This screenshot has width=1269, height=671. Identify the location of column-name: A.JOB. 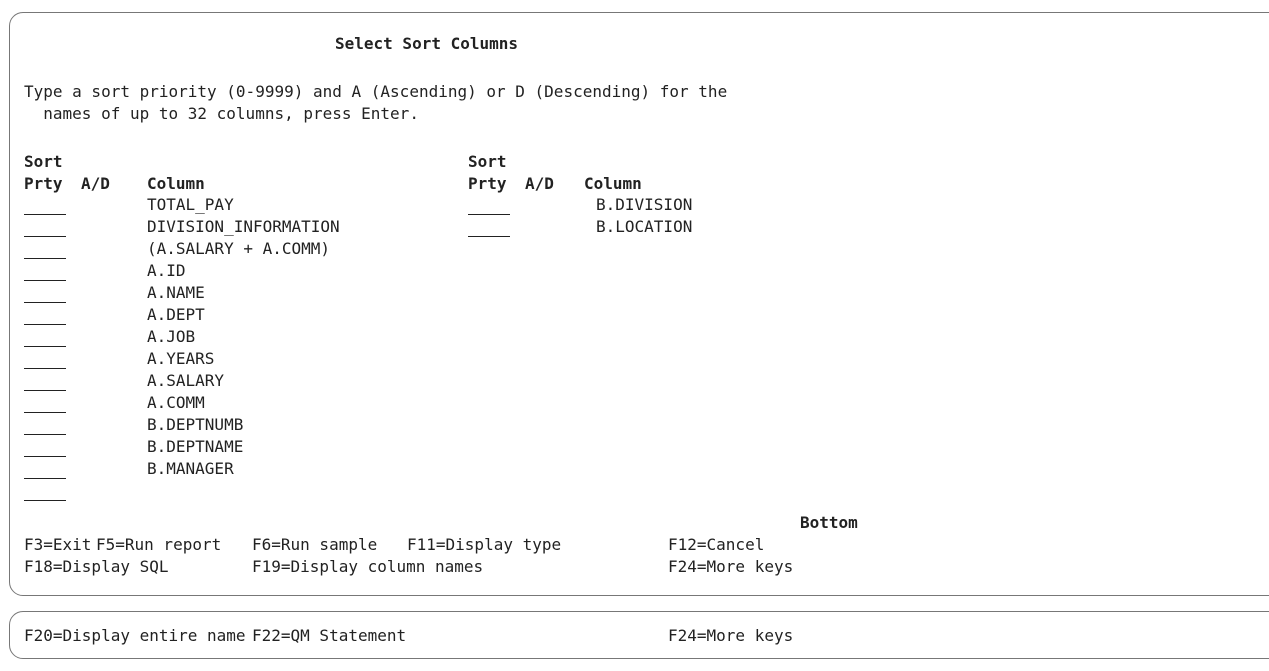
(171, 336).